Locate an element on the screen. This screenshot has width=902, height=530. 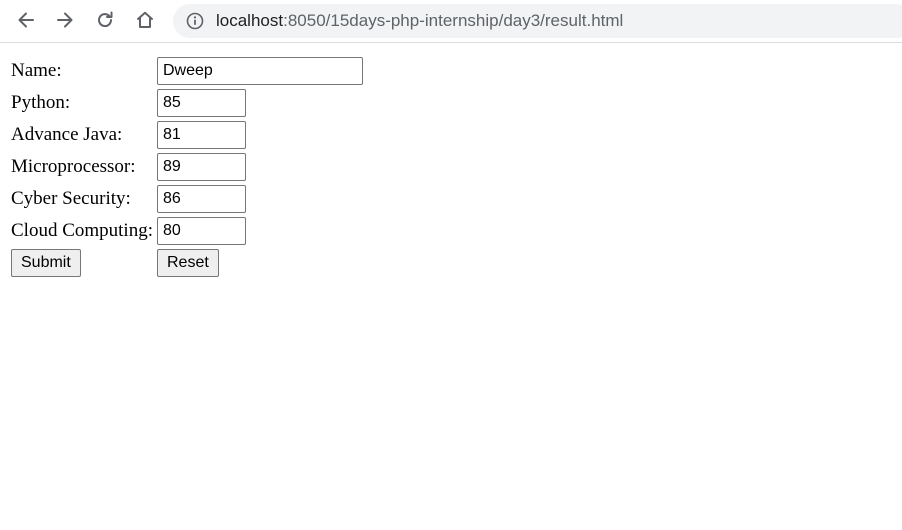
forward-button is located at coordinates (65, 20).